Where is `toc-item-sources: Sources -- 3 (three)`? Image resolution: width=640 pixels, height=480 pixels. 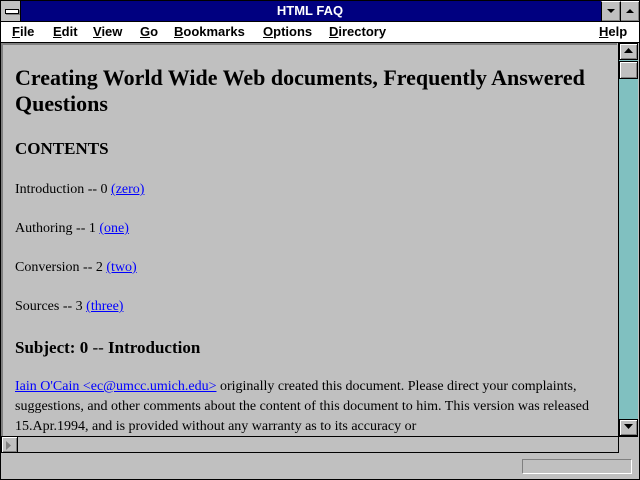 toc-item-sources: Sources -- 3 (three) is located at coordinates (69, 306).